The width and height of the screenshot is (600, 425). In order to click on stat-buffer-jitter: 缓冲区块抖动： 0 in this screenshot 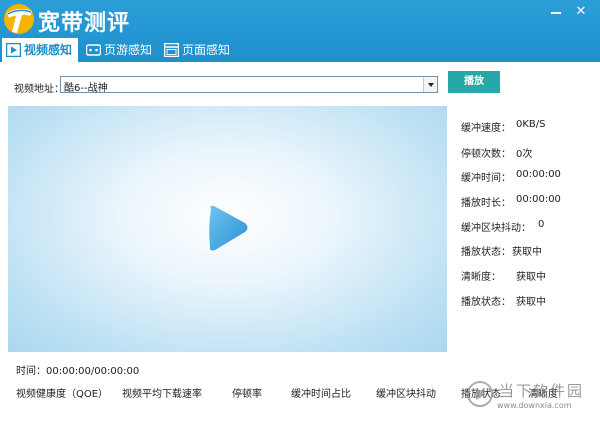, I will do `click(502, 226)`.